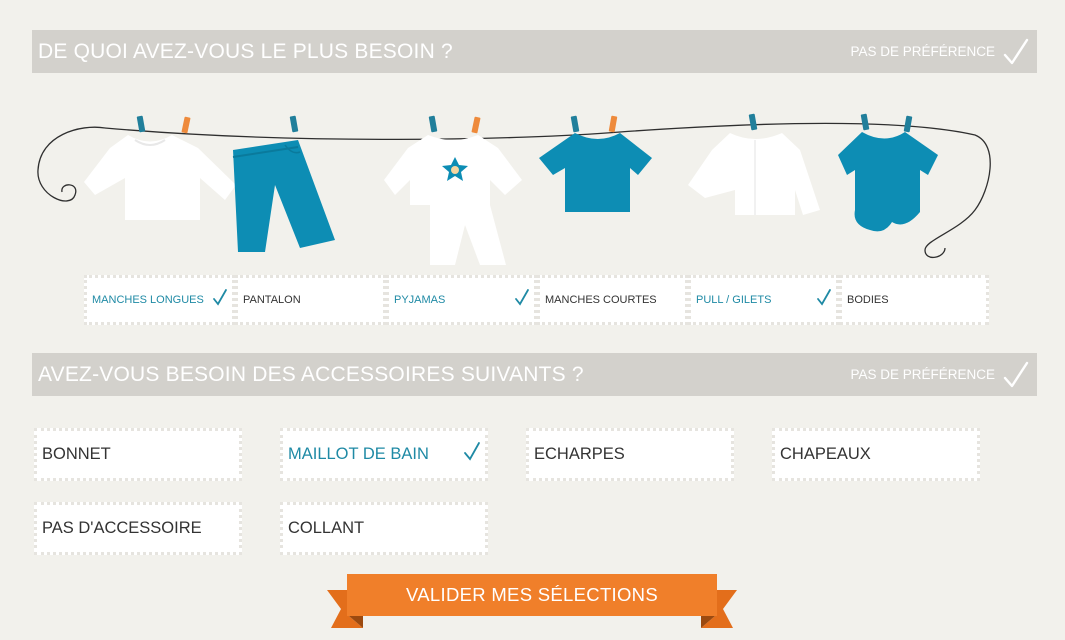 The image size is (1065, 640). Describe the element at coordinates (358, 454) in the screenshot. I see `accessory-label: MAILLOT DE BAIN` at that location.